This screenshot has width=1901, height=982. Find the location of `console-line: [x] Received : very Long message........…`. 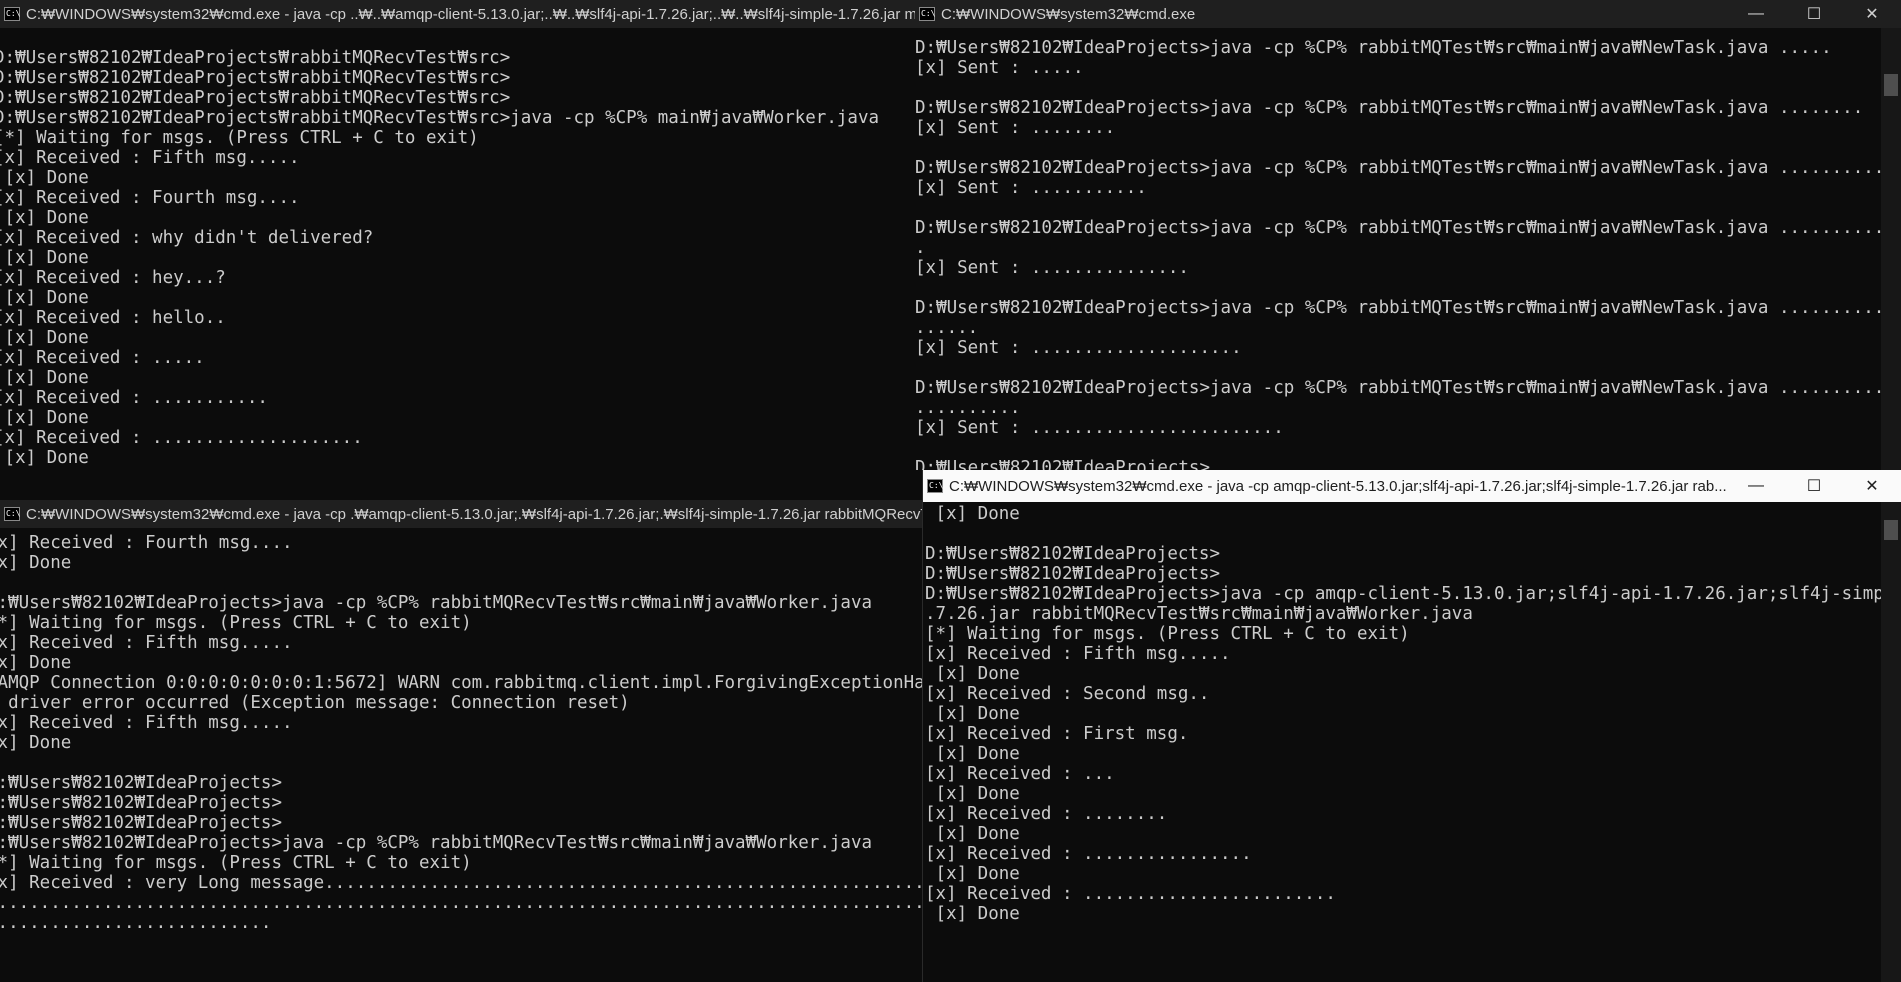

console-line: [x] Received : very Long message........… is located at coordinates (461, 883).